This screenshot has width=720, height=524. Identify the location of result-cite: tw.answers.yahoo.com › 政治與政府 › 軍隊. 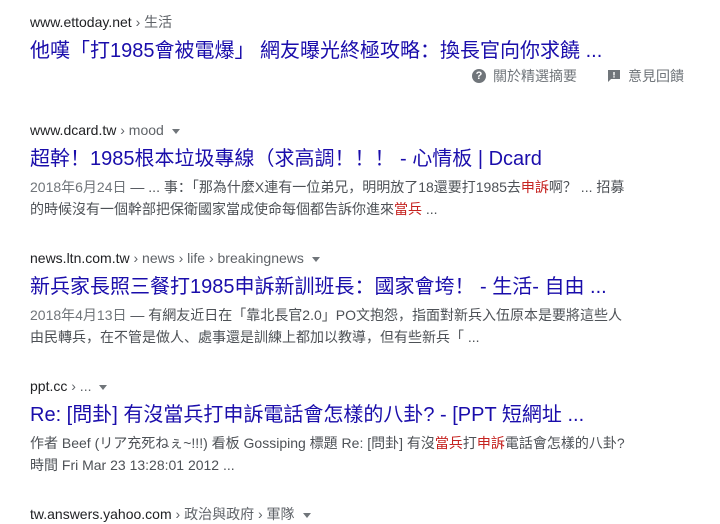
(360, 514).